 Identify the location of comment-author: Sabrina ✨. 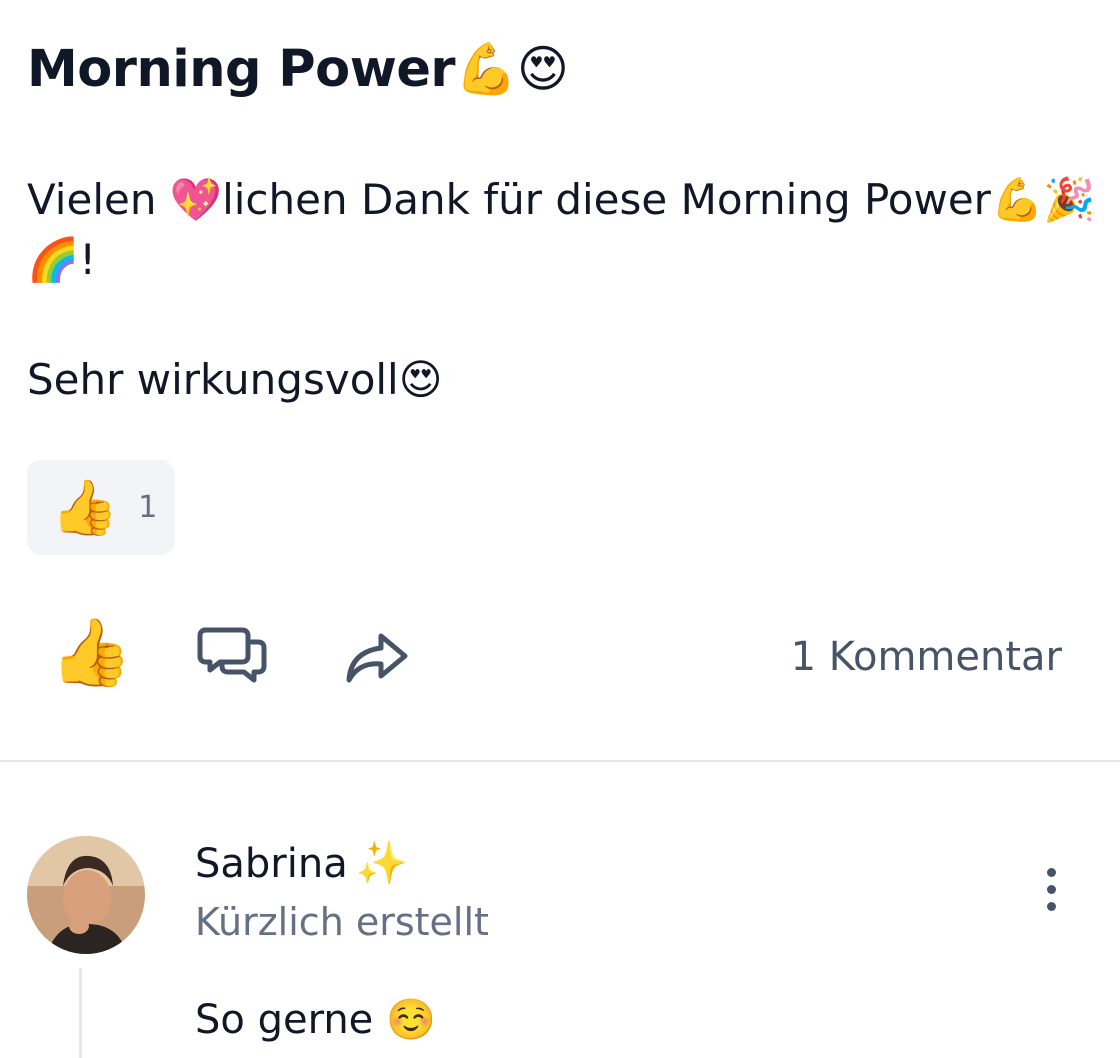
(301, 863).